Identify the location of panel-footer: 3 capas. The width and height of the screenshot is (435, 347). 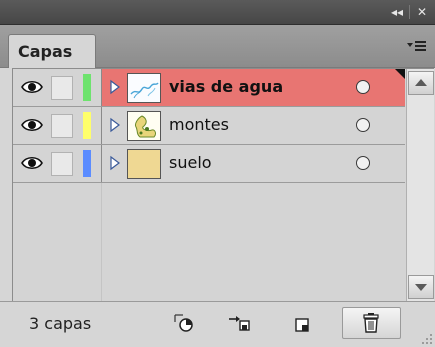
(217, 324).